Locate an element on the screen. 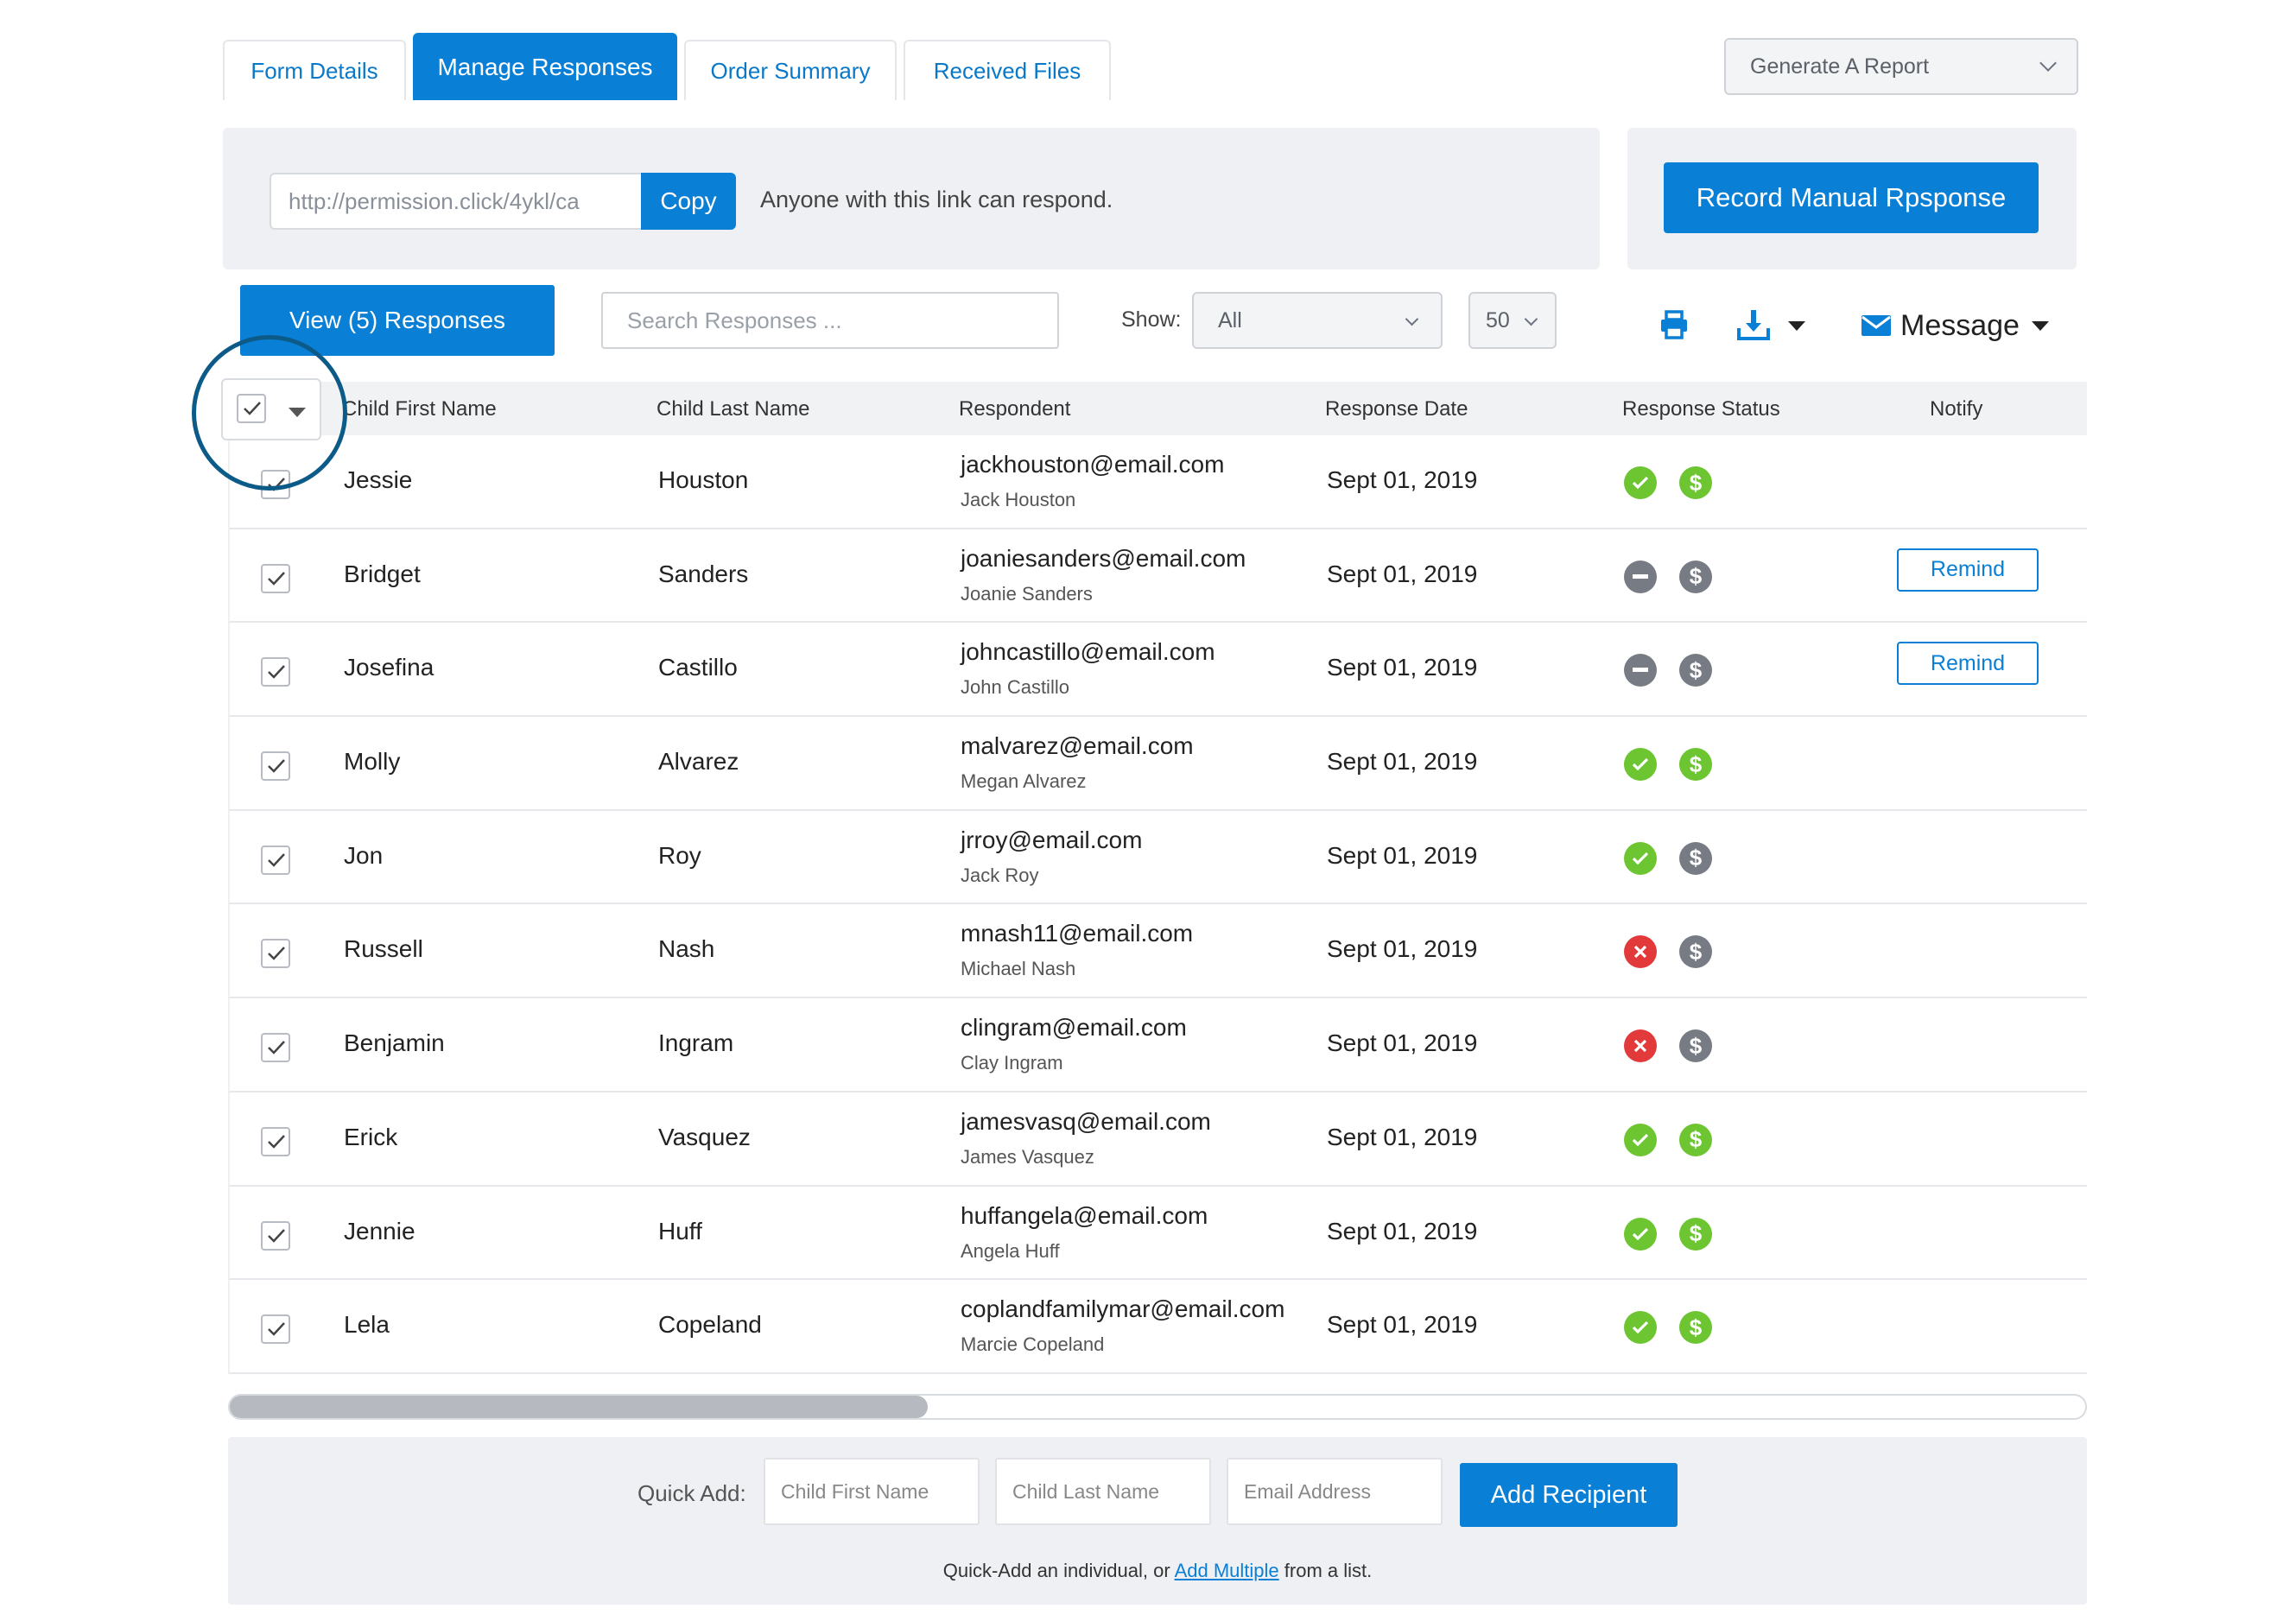 The height and width of the screenshot is (1615, 2296). column-header-respondent: Respondent is located at coordinates (1015, 409).